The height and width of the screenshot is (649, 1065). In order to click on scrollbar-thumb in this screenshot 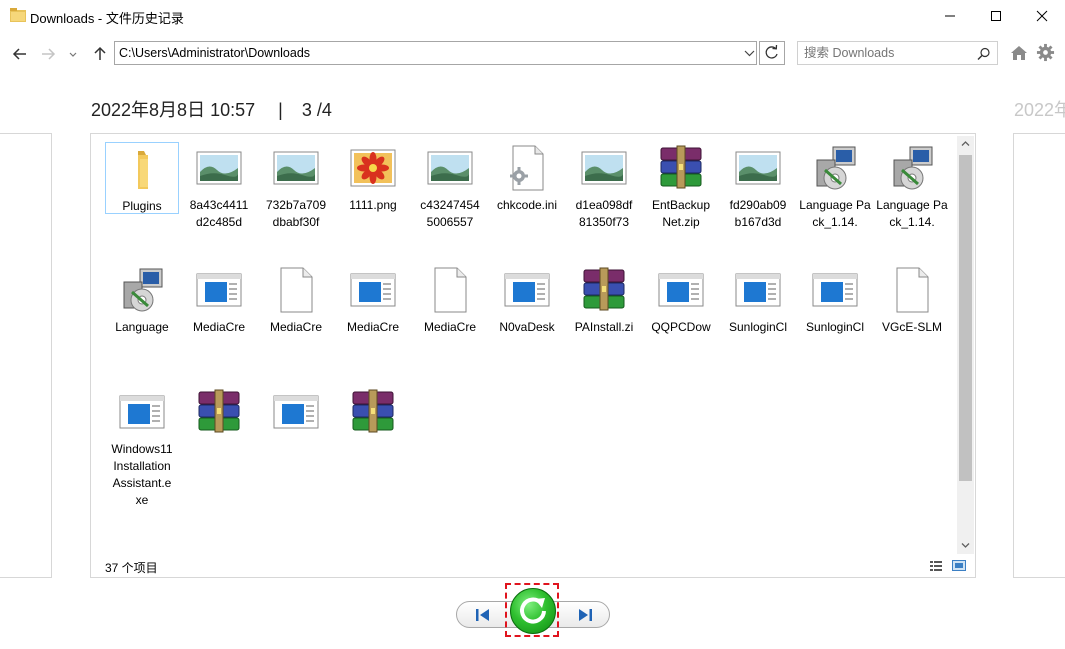, I will do `click(965, 318)`.